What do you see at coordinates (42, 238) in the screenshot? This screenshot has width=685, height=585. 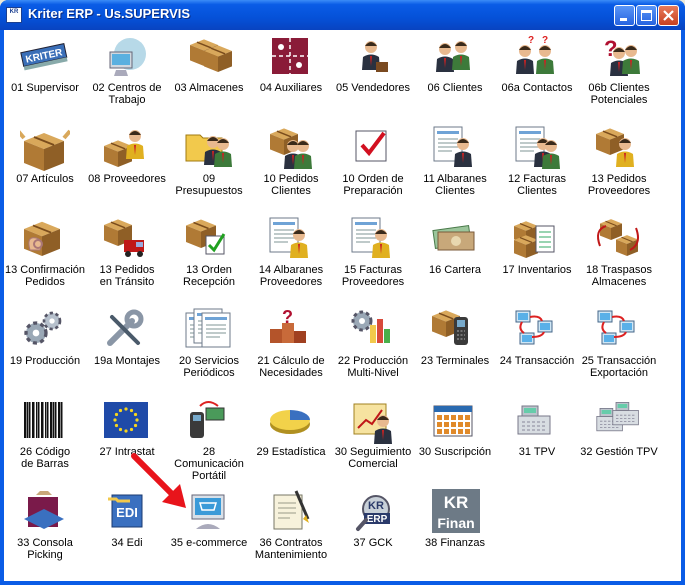 I see `ok-box-icon` at bounding box center [42, 238].